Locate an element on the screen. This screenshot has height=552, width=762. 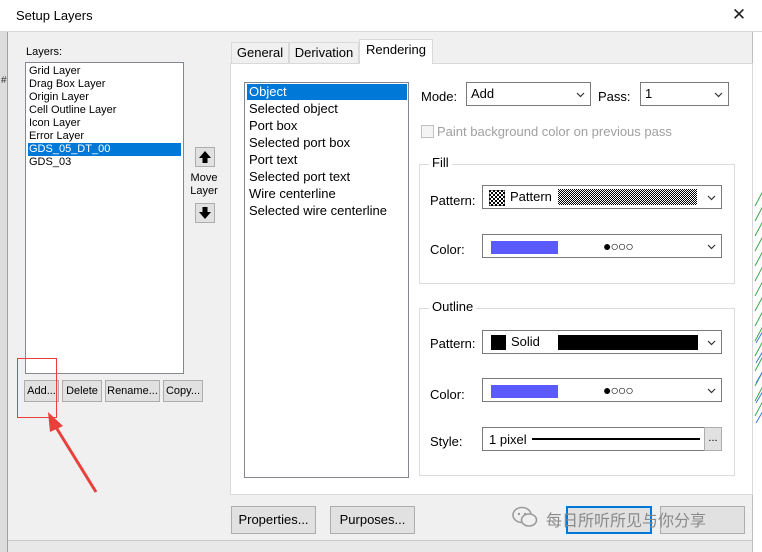
title-bar is located at coordinates (381, 15).